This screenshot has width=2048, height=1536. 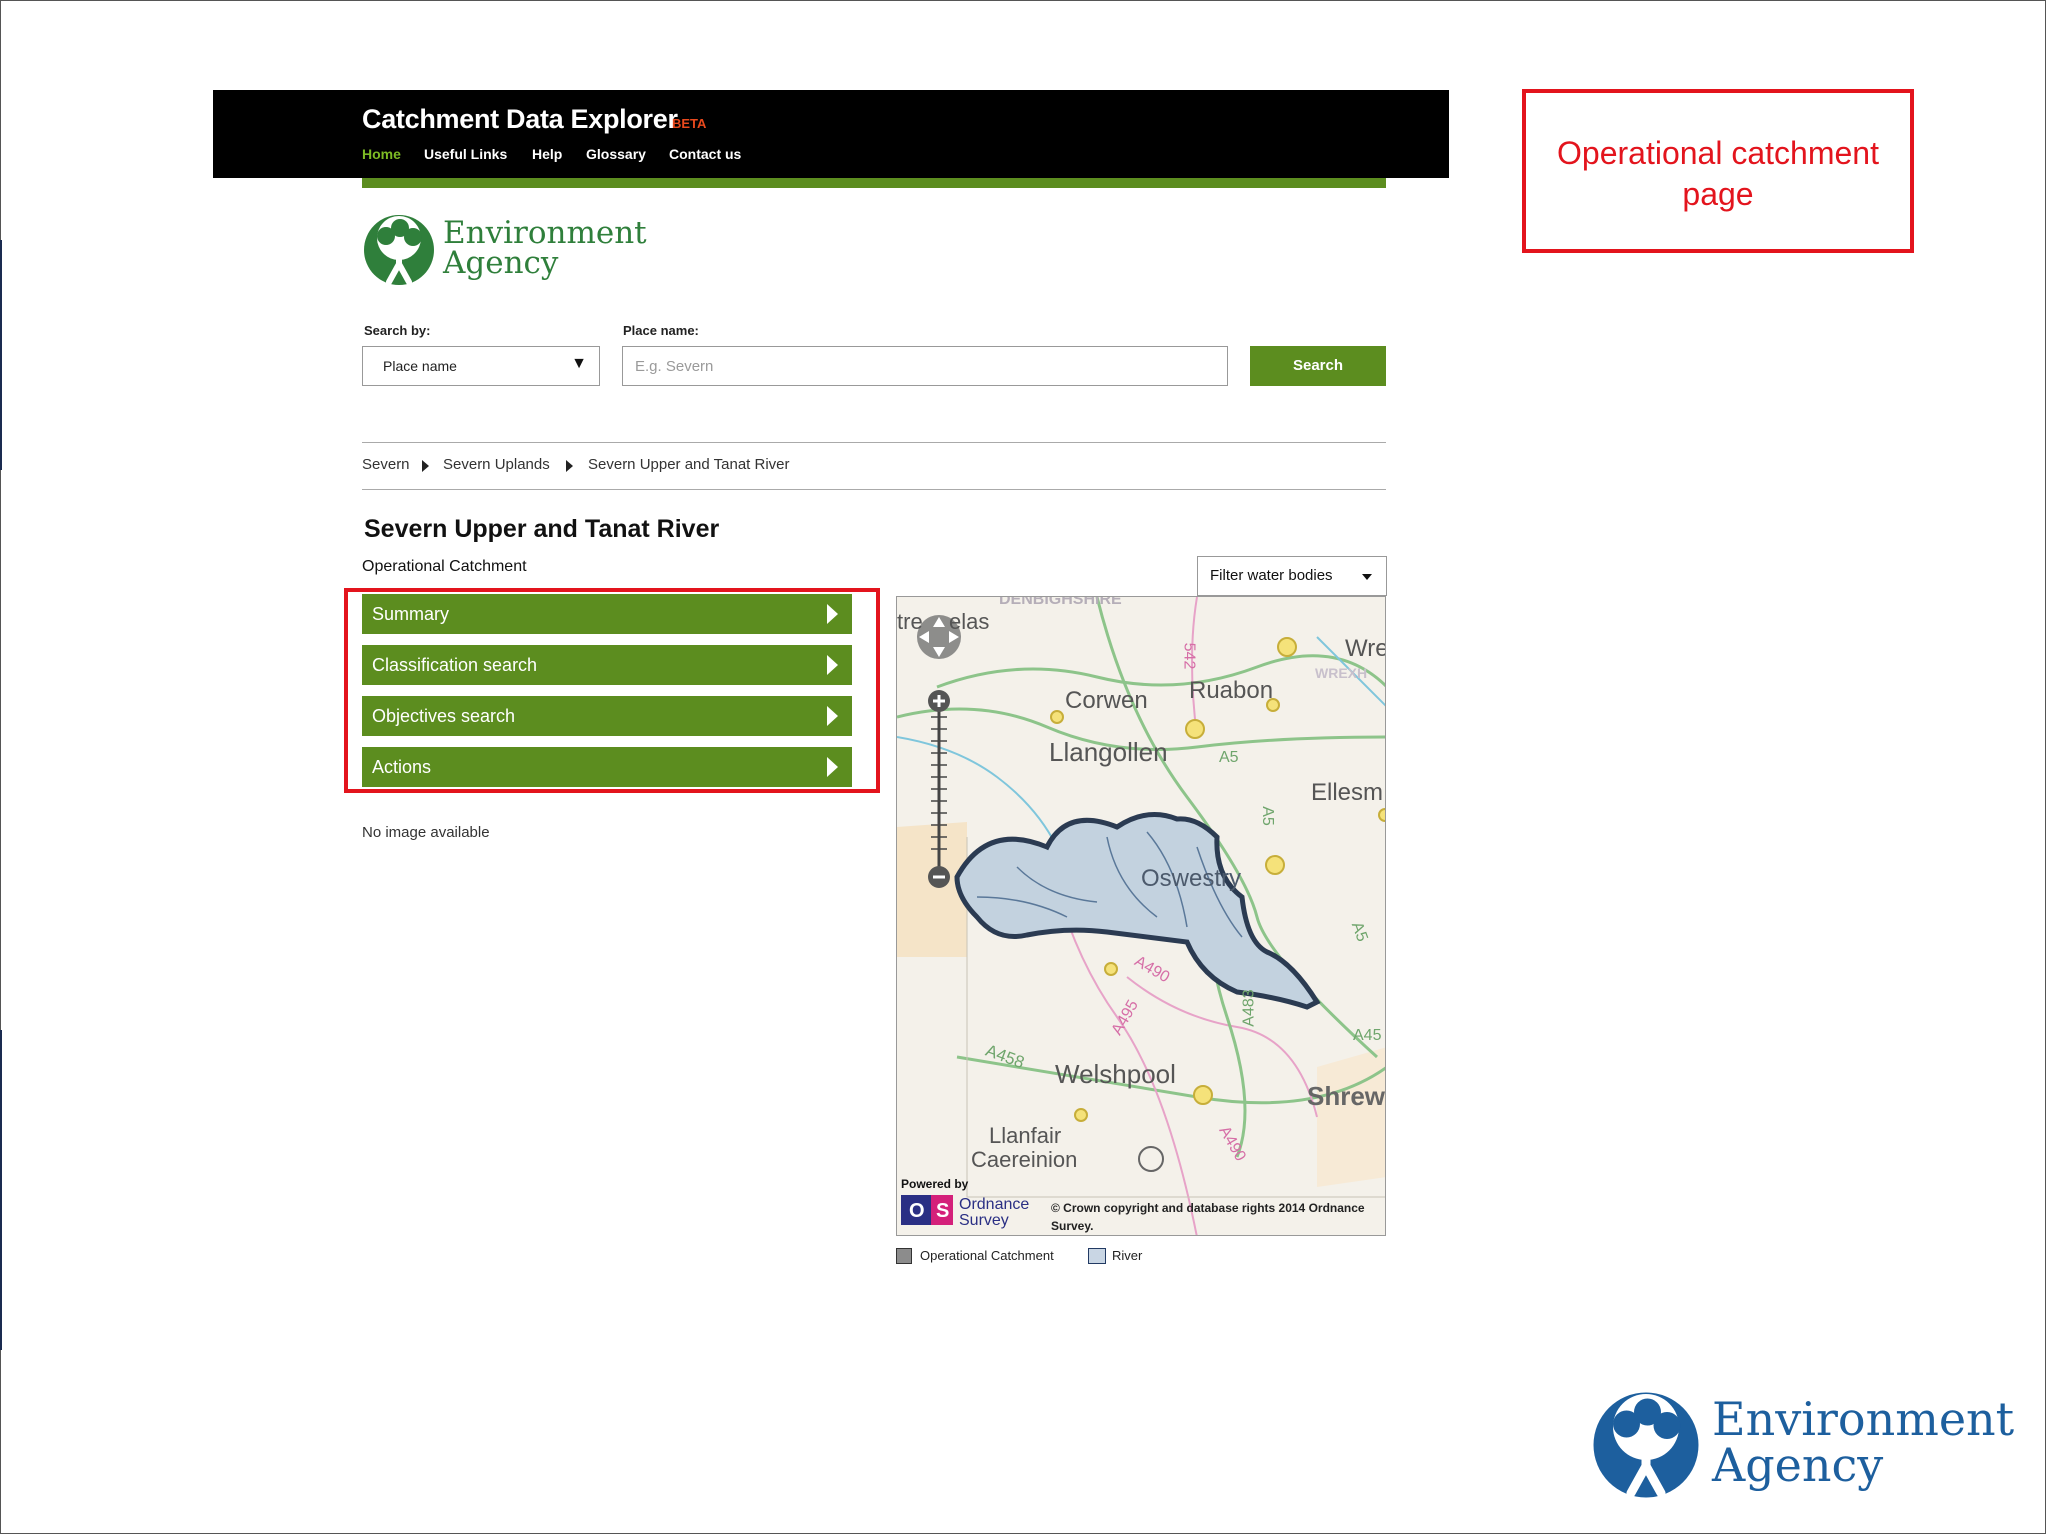 What do you see at coordinates (481, 366) in the screenshot?
I see `search-by-select: Place name ▼` at bounding box center [481, 366].